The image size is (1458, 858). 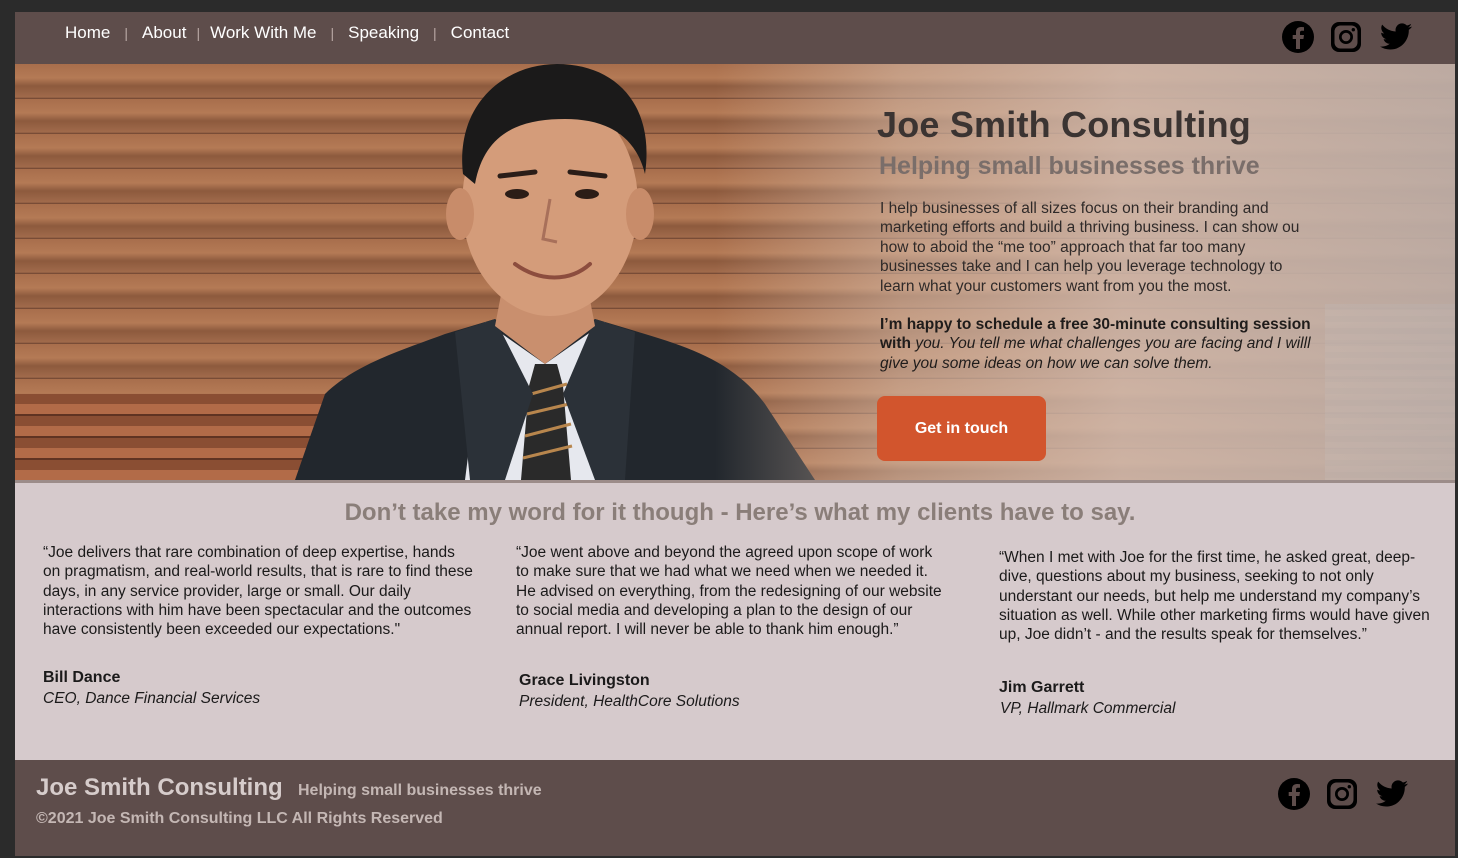 What do you see at coordinates (1064, 124) in the screenshot?
I see `hero-title: Joe Smith Consulting` at bounding box center [1064, 124].